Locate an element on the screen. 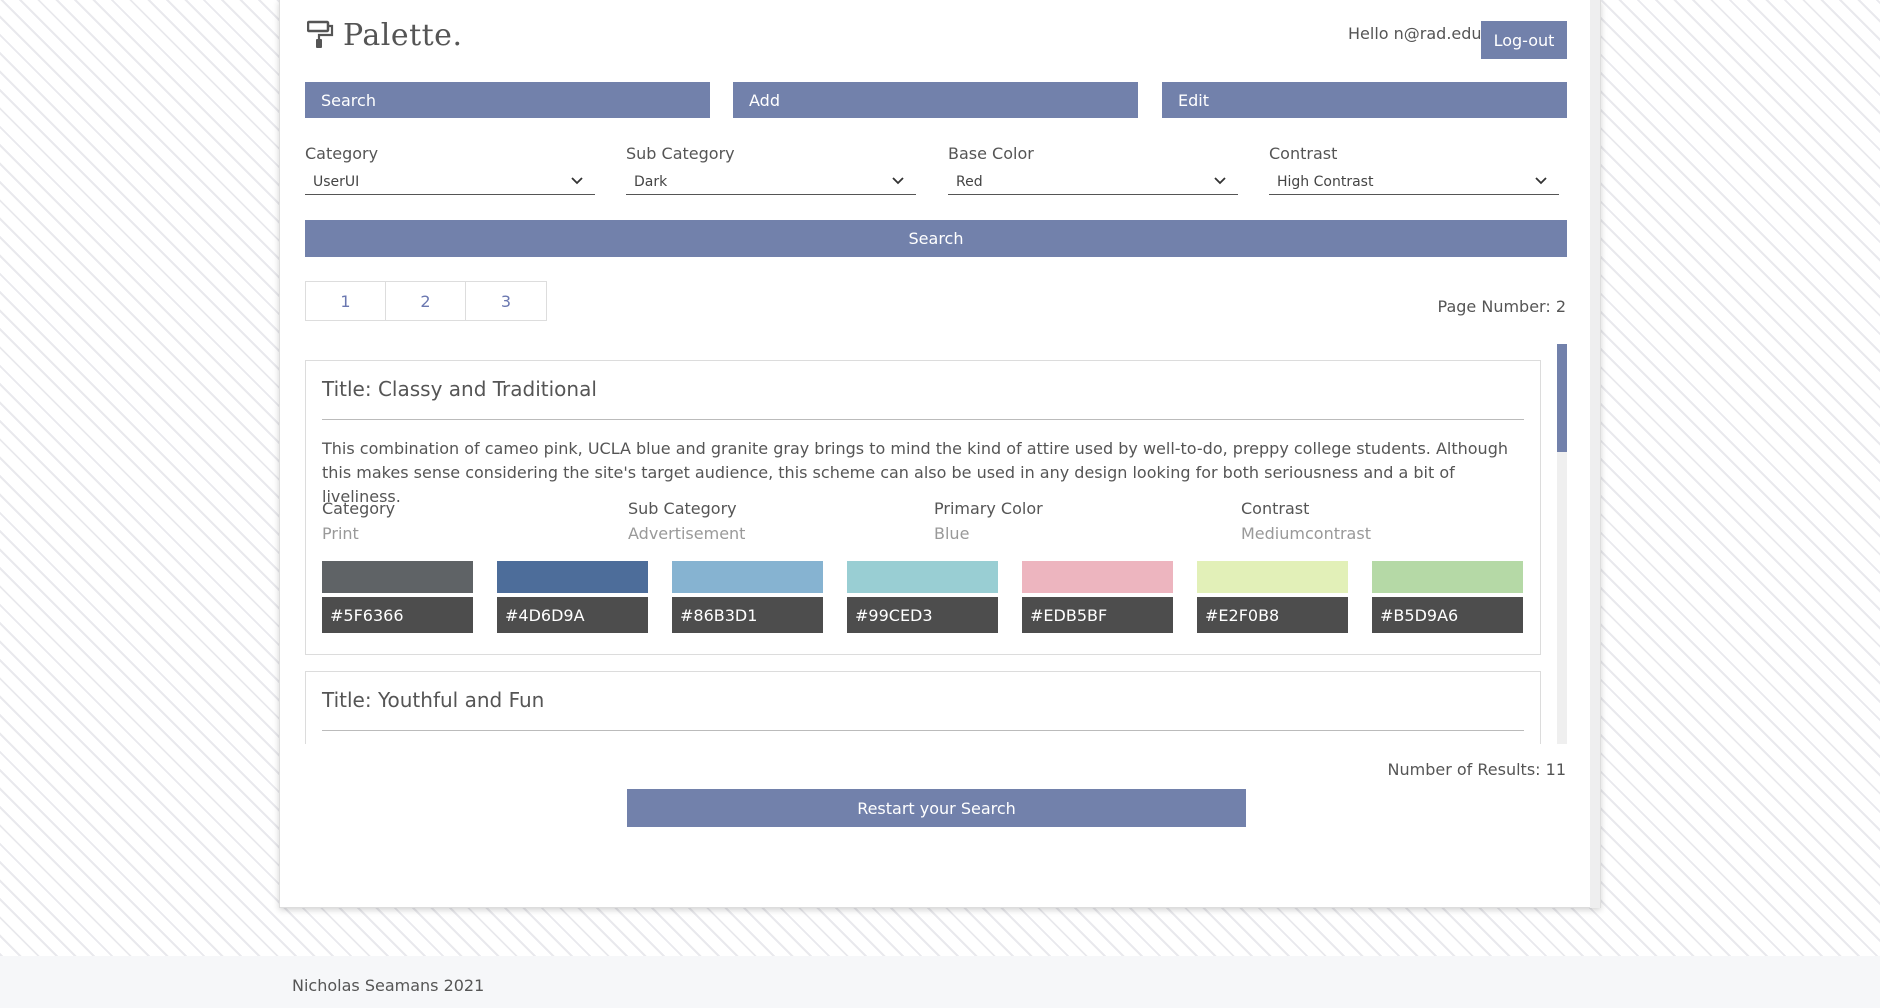  swatch-hex: #99CED3 is located at coordinates (922, 615).